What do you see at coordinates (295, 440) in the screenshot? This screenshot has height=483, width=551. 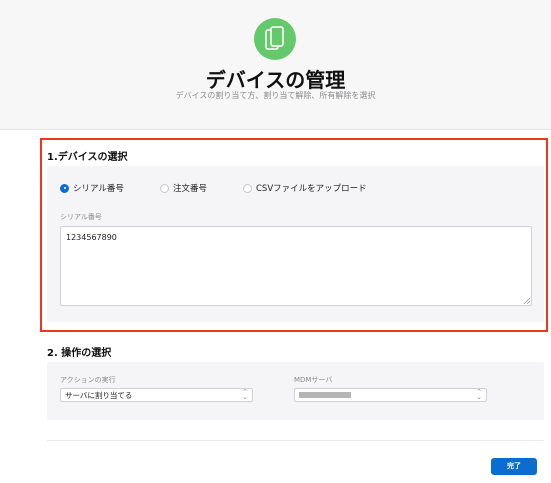 I see `footer-divider` at bounding box center [295, 440].